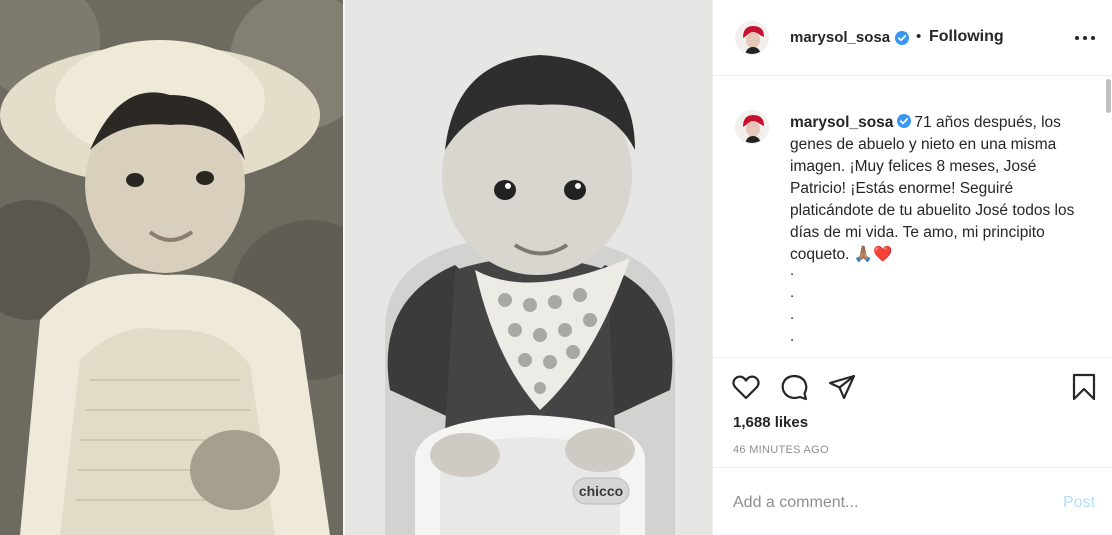  I want to click on following-button: Following, so click(966, 37).